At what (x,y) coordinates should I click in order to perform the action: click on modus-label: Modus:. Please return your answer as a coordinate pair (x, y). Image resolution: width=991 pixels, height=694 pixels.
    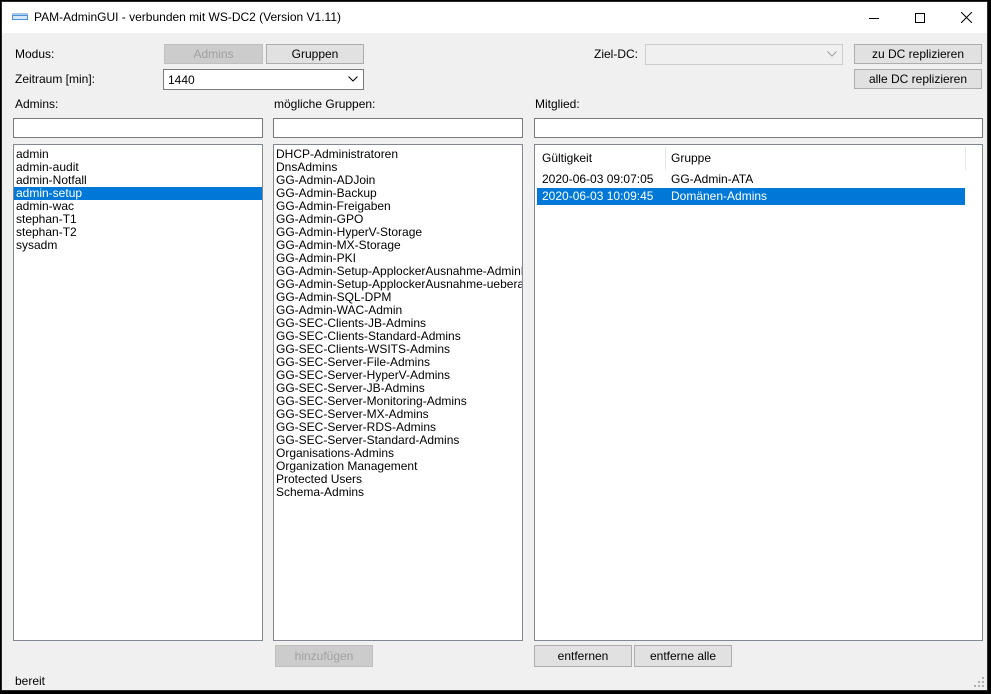
    Looking at the image, I should click on (35, 54).